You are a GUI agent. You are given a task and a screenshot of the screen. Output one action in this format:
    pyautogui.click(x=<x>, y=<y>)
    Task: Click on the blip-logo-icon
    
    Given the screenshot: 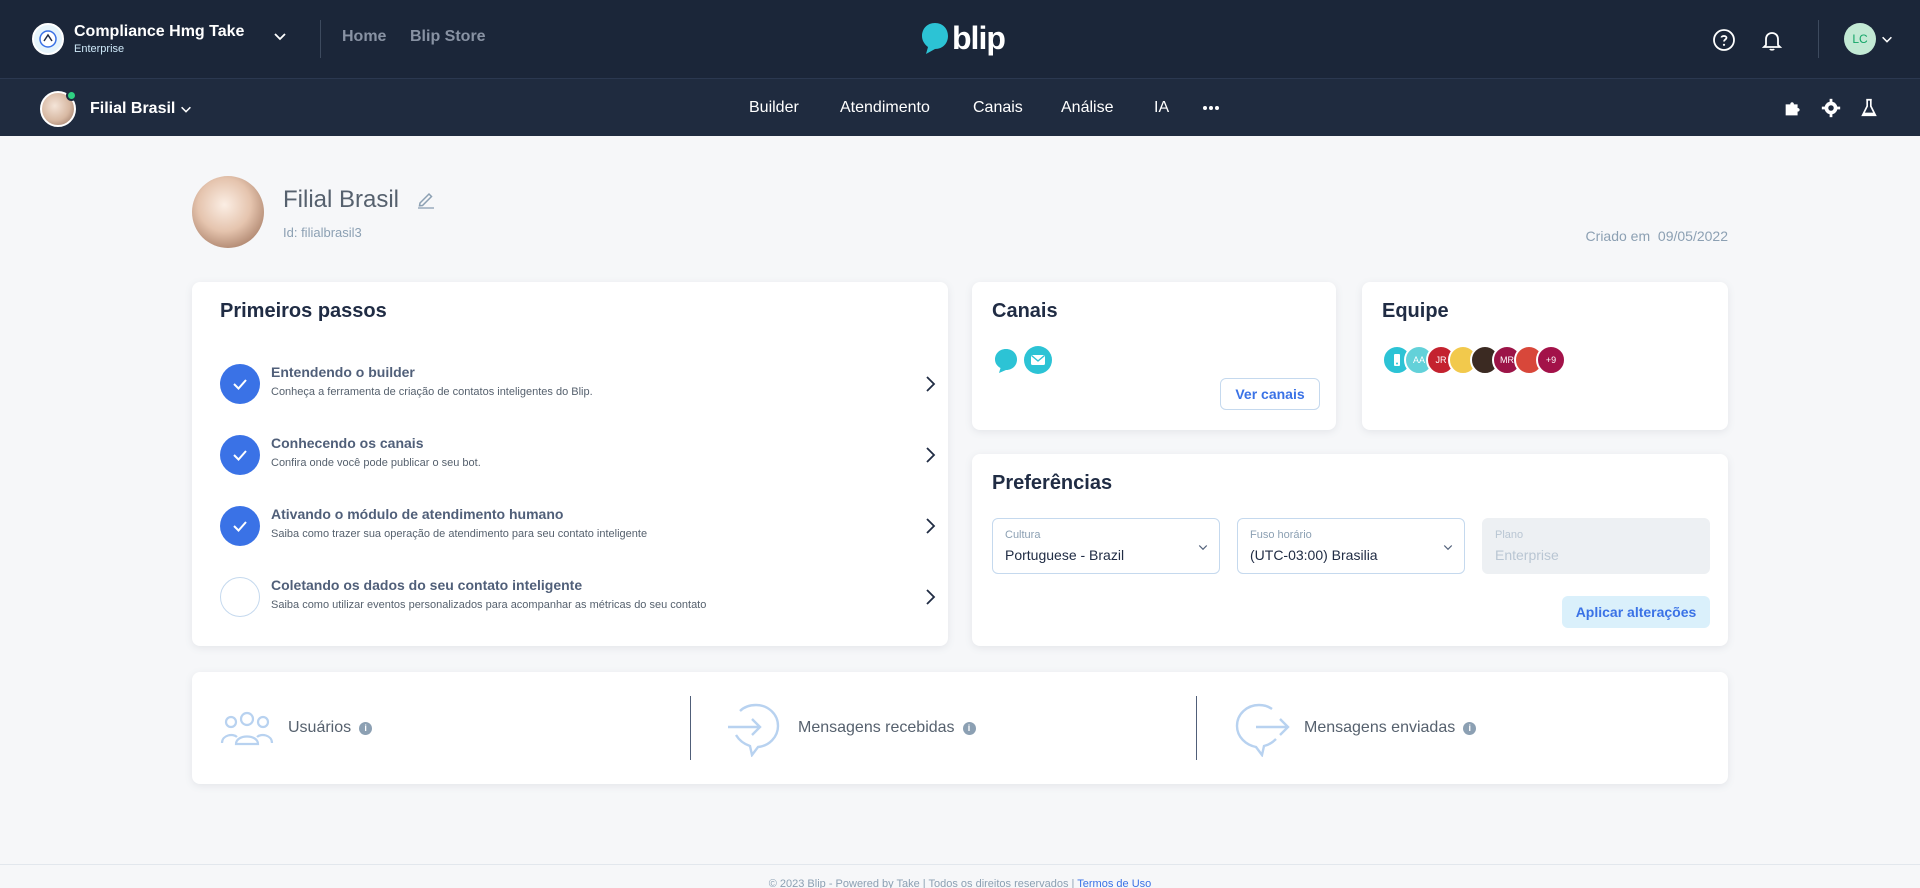 What is the action you would take?
    pyautogui.click(x=935, y=38)
    